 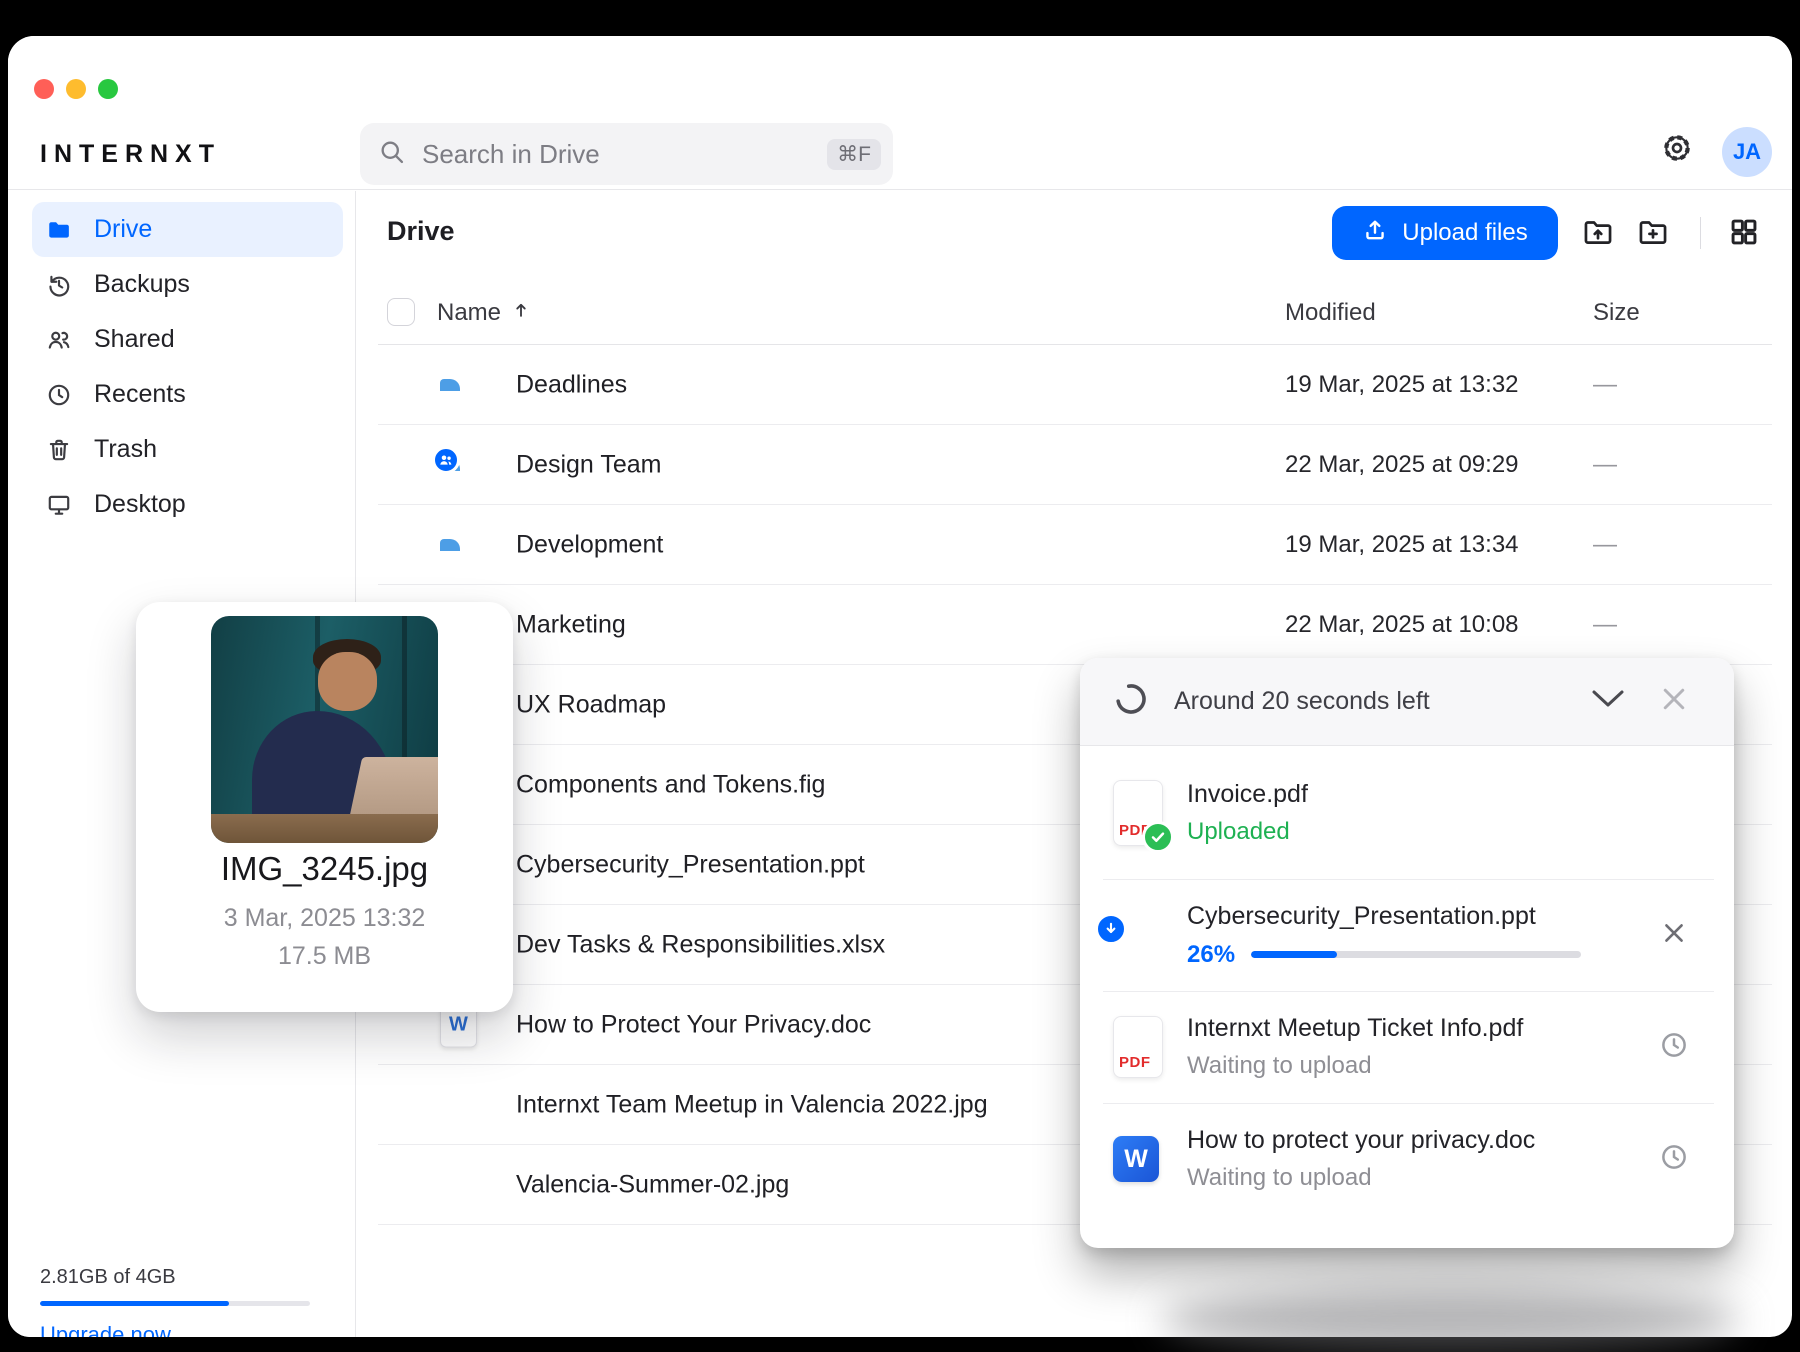 I want to click on sidebar-item-label: Drive, so click(x=123, y=229).